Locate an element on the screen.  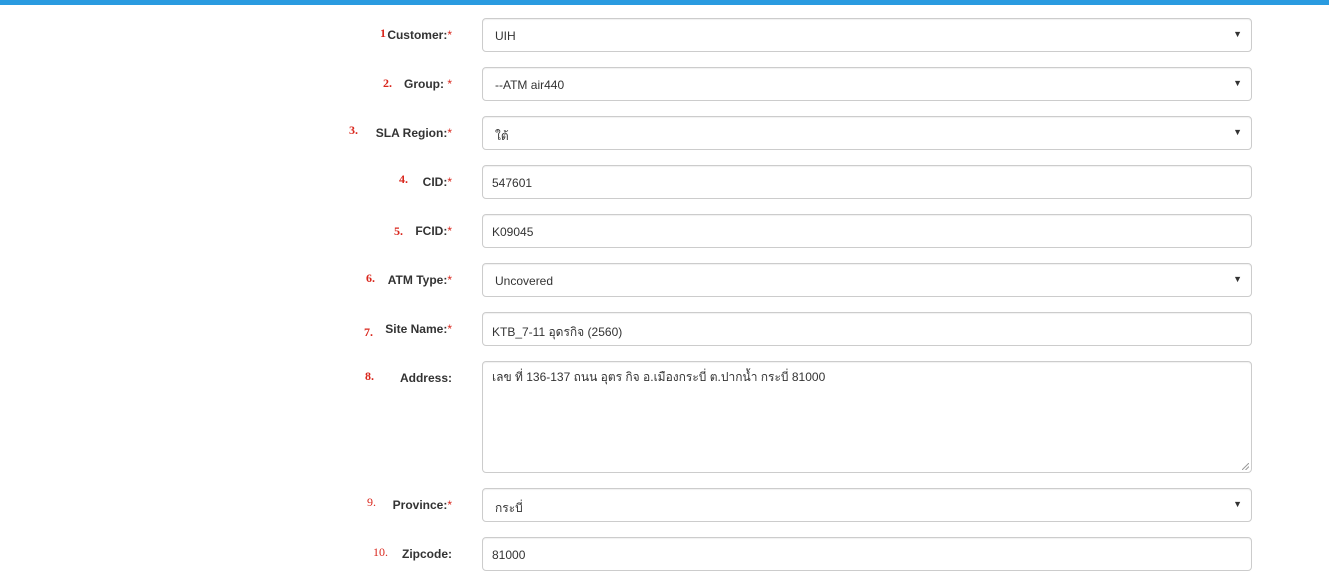
field-number: 4. is located at coordinates (403, 179).